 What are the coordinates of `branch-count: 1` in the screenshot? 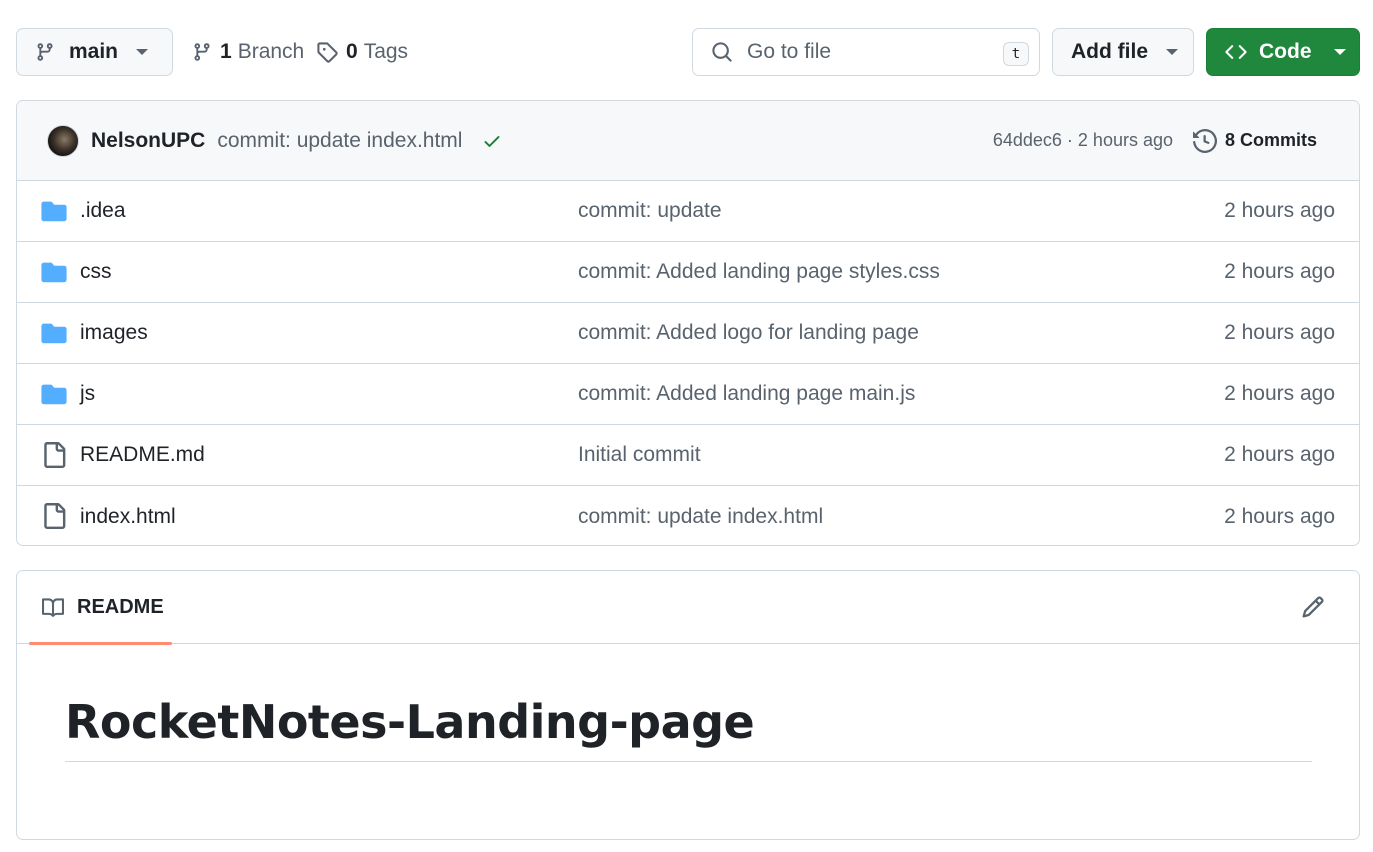 It's located at (226, 51).